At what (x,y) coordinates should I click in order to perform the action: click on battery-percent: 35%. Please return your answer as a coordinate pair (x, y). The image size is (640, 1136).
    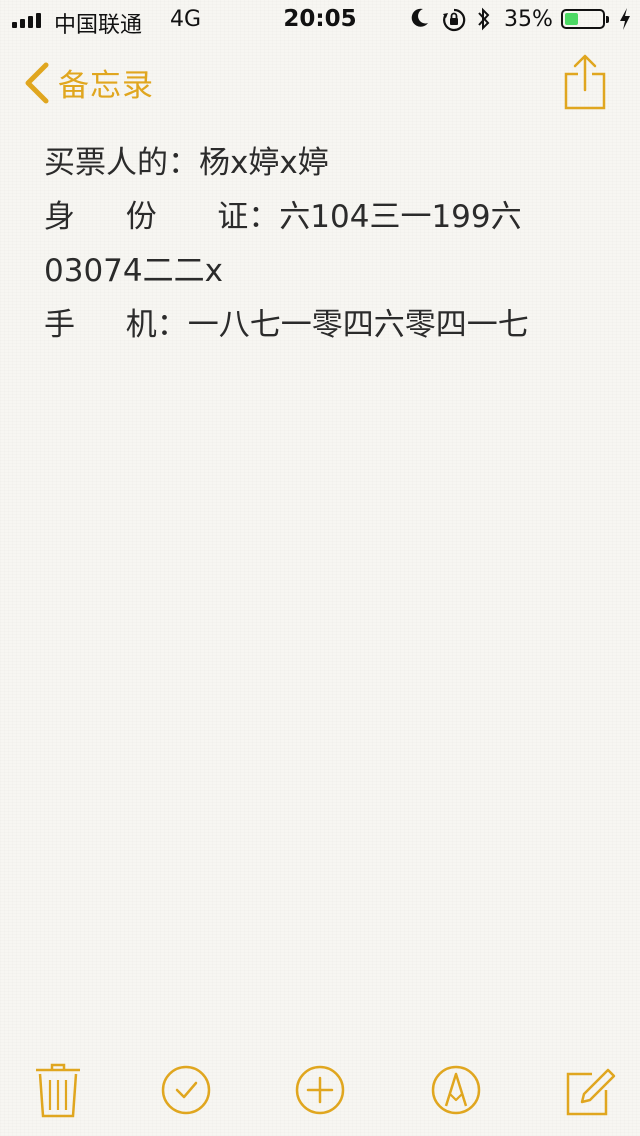
    Looking at the image, I should click on (528, 19).